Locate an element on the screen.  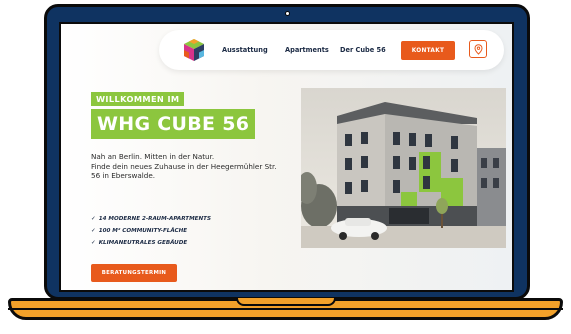
beratungstermin-button: BERATUNGSTERMIN is located at coordinates (134, 273).